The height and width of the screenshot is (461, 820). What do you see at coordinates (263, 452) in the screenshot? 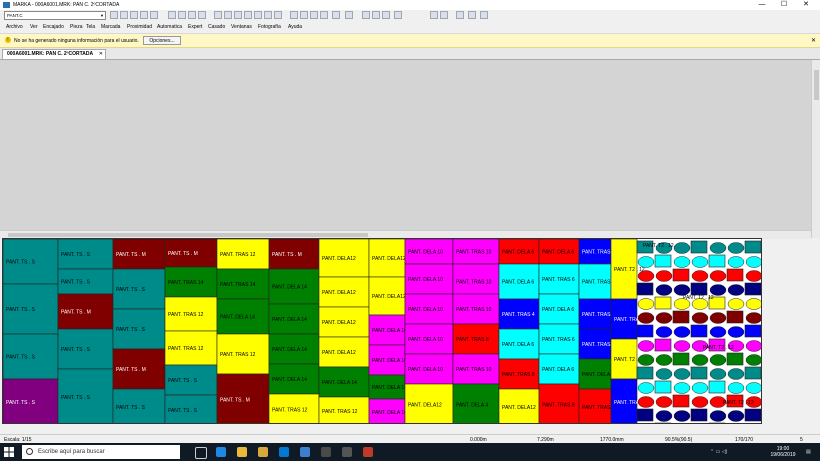
I see `file-explorer-icon` at bounding box center [263, 452].